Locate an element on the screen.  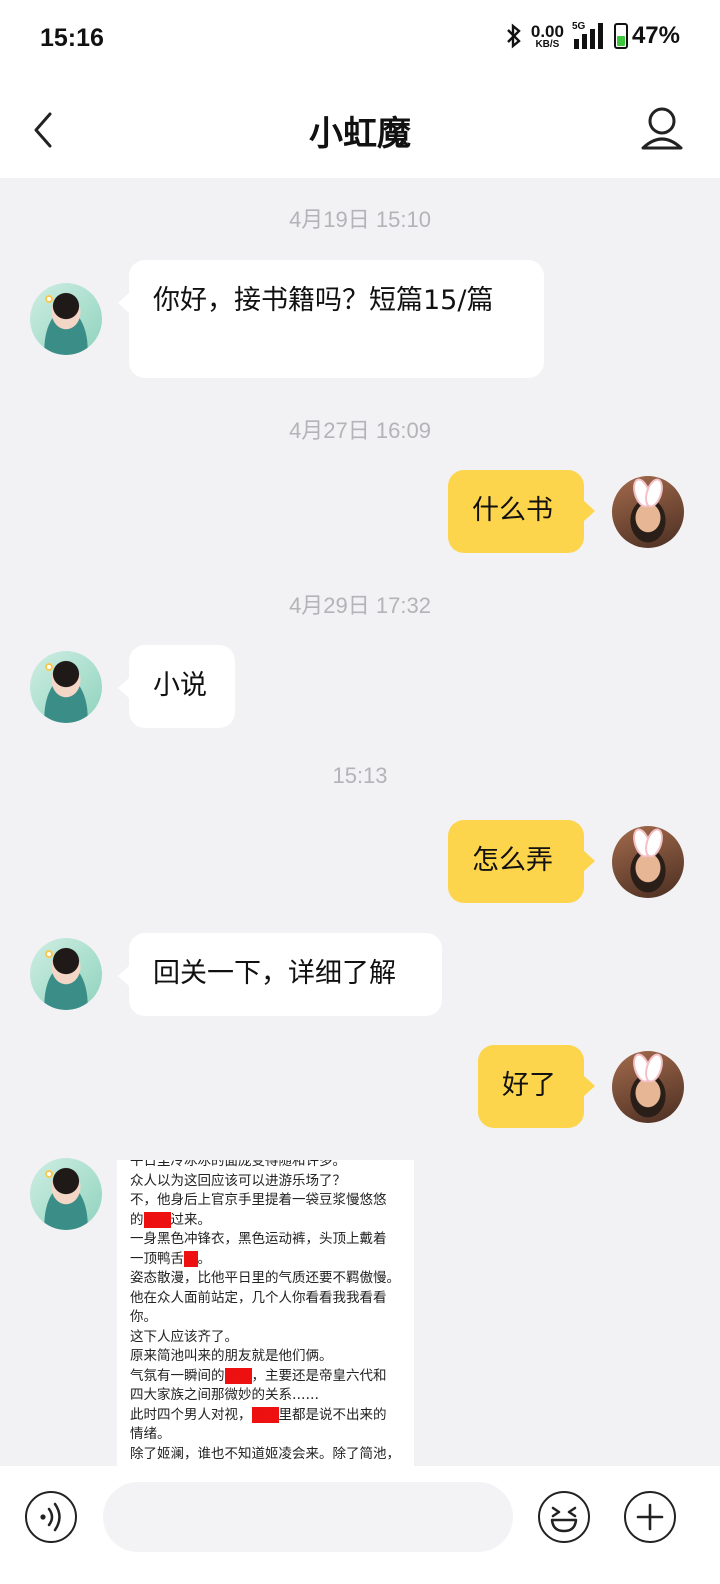
battery: 47% is located at coordinates (646, 36).